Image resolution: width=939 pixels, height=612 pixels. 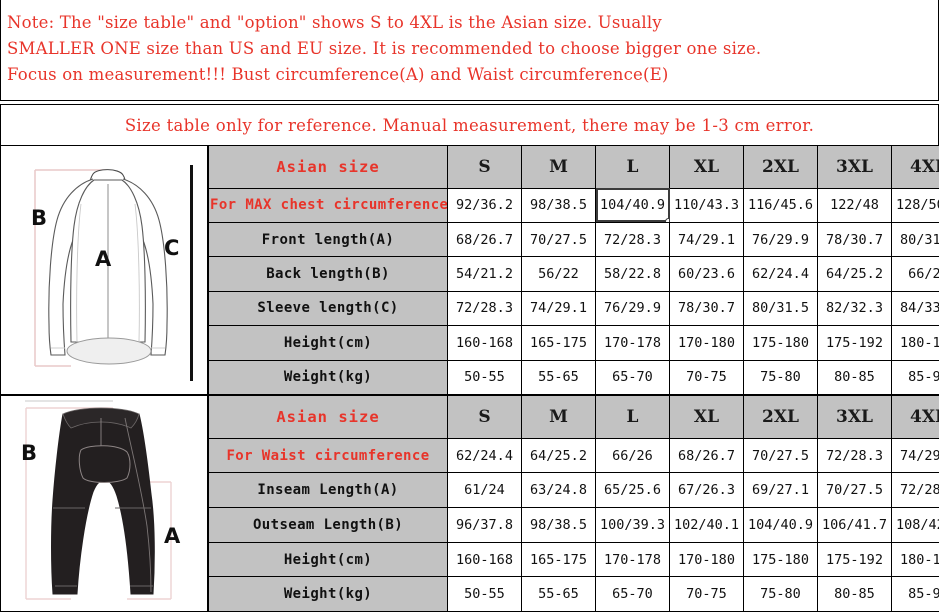 I want to click on tights-header-2xl: 2XL, so click(x=780, y=417).